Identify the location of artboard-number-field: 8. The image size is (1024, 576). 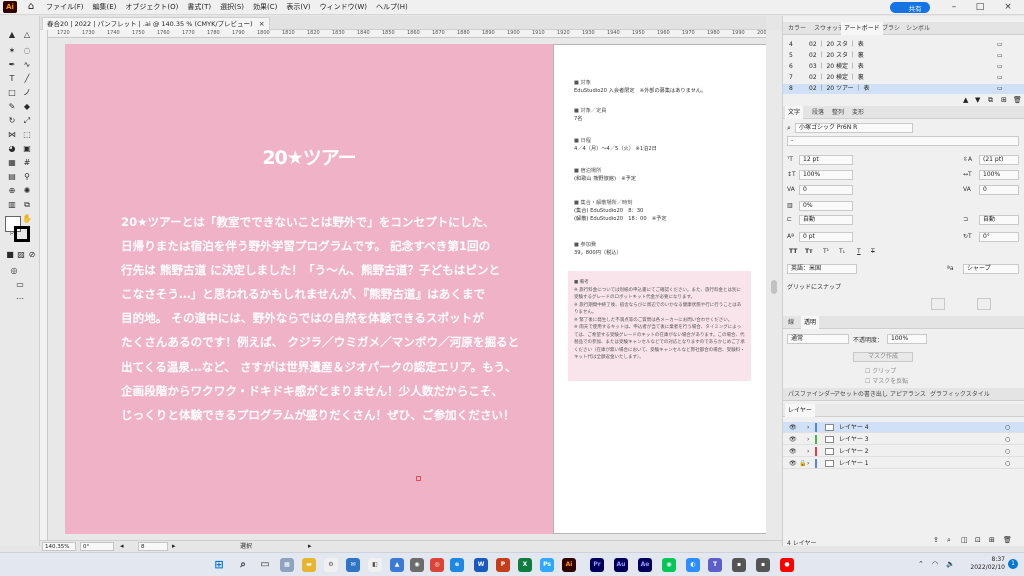
(153, 546).